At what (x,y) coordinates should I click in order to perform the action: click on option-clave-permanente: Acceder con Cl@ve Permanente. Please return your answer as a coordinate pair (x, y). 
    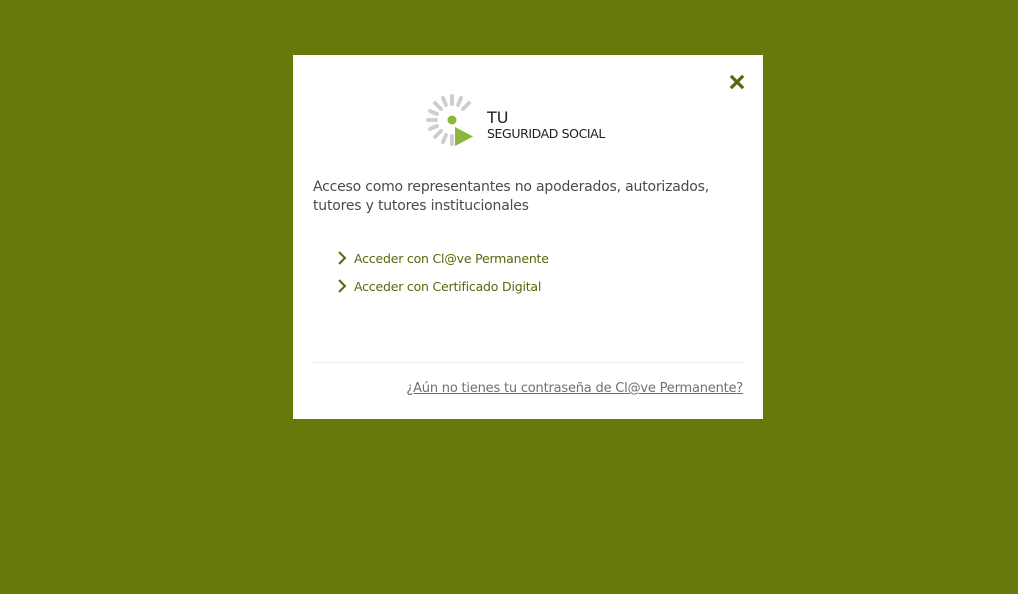
    Looking at the image, I should click on (442, 258).